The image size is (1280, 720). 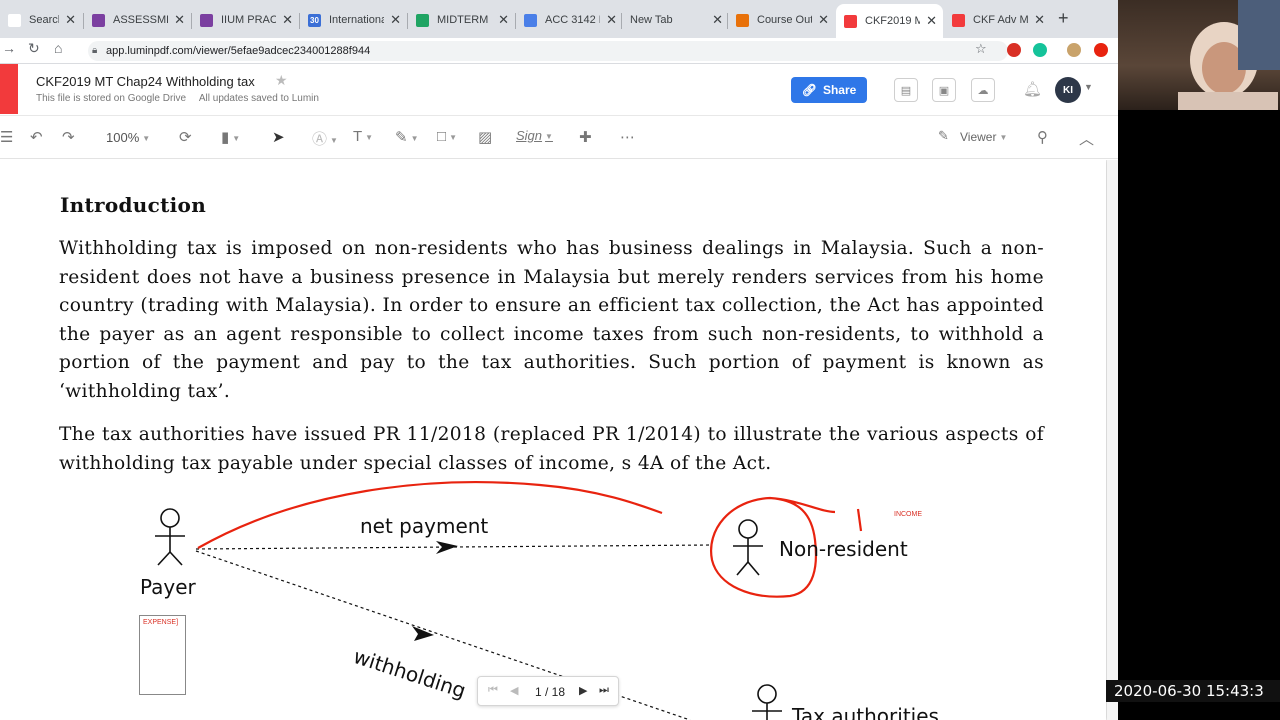 I want to click on save-to-drive-icon: ▣, so click(x=944, y=90).